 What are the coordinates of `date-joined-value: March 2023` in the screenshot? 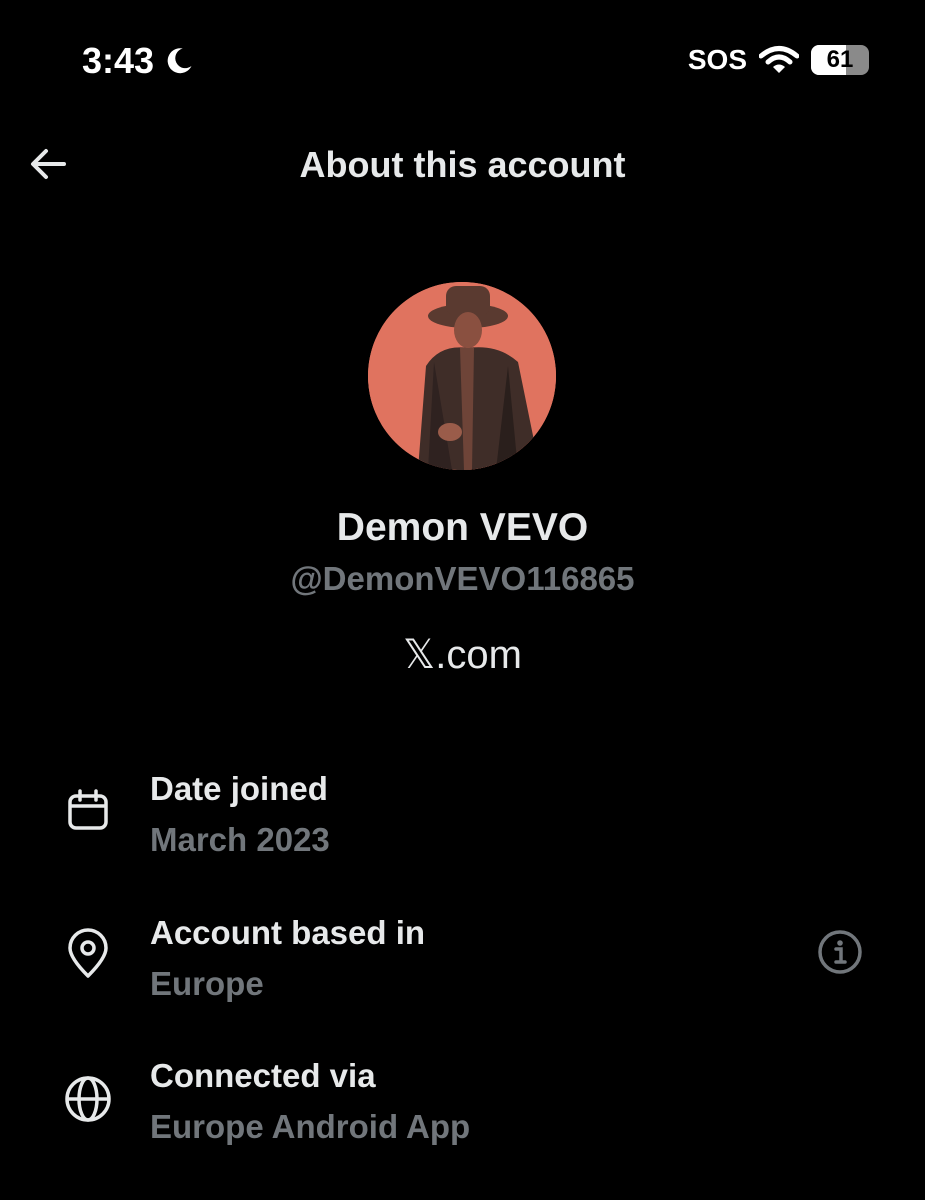 It's located at (240, 839).